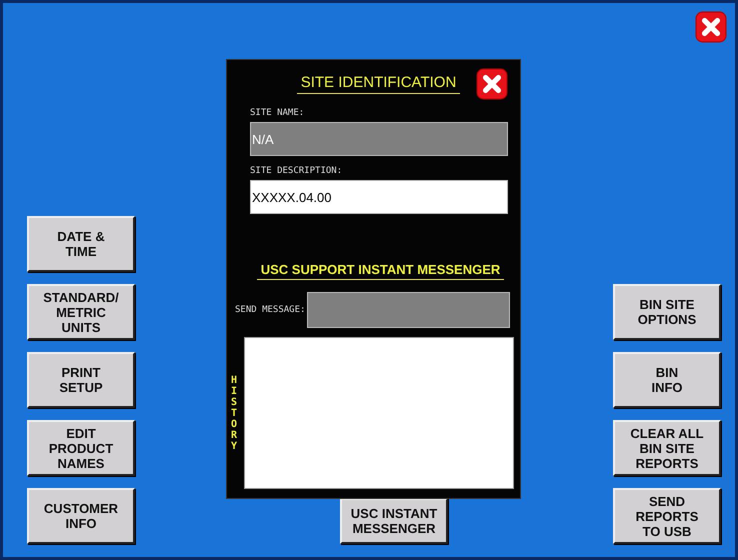 The width and height of the screenshot is (738, 560). I want to click on menu-button: SEND REPORTS TO USB, so click(667, 516).